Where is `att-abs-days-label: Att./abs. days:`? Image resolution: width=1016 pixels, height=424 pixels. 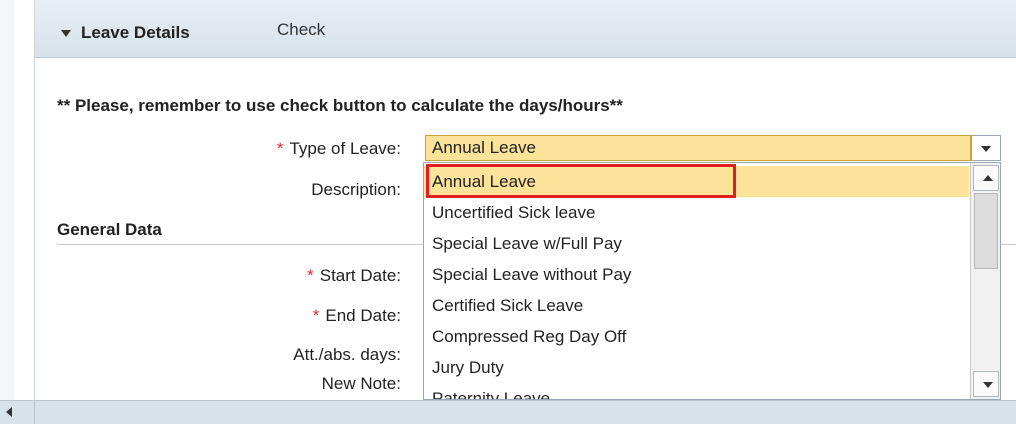 att-abs-days-label: Att./abs. days: is located at coordinates (347, 354).